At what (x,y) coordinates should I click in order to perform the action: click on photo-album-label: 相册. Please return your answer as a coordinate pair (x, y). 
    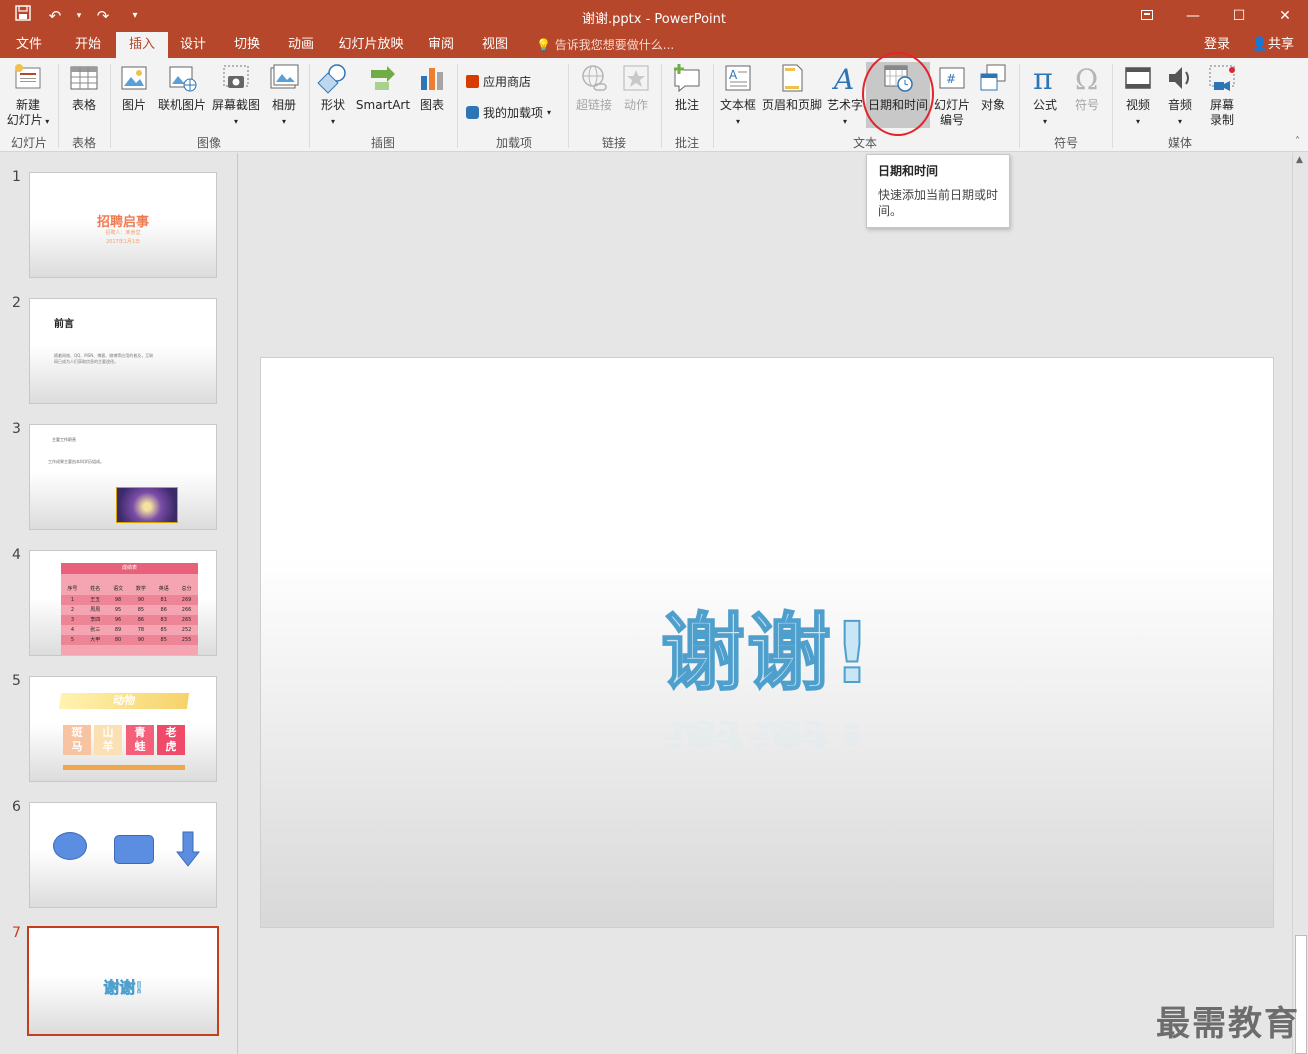
    Looking at the image, I should click on (283, 105).